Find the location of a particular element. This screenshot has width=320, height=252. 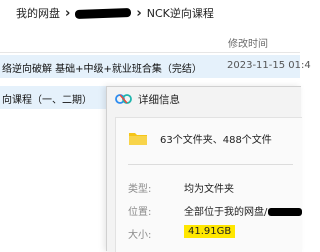

property-value: 41.91GB is located at coordinates (210, 231).